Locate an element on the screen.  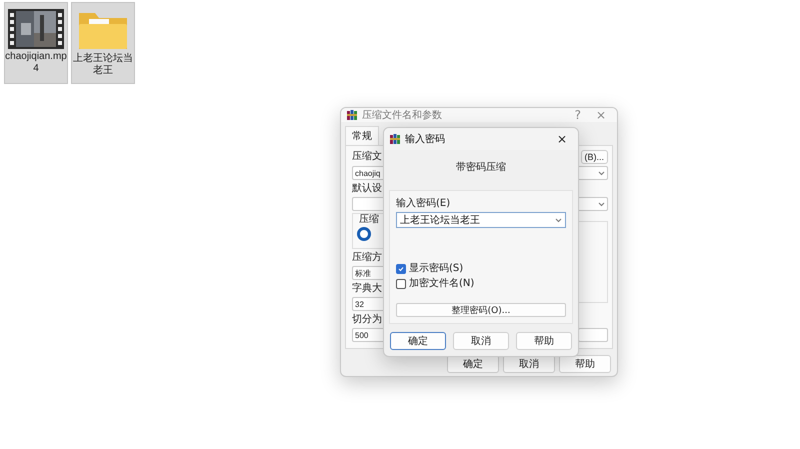
field-label: 切分为 is located at coordinates (367, 319).